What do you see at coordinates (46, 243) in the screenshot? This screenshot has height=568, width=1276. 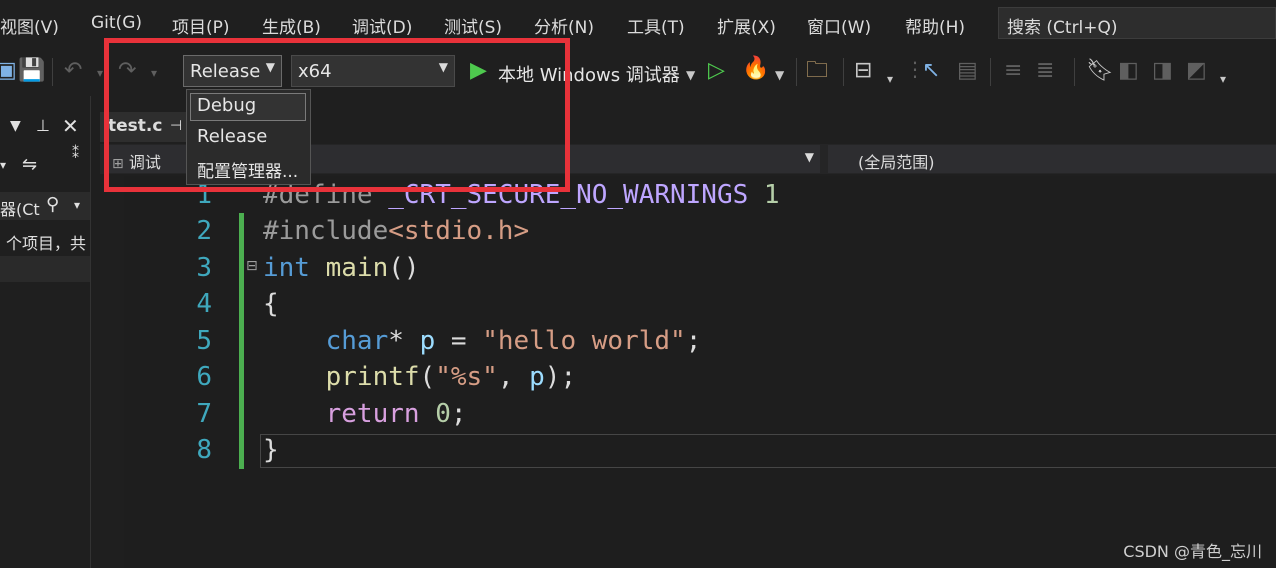 I see `solution-info-text: 个项目，共` at bounding box center [46, 243].